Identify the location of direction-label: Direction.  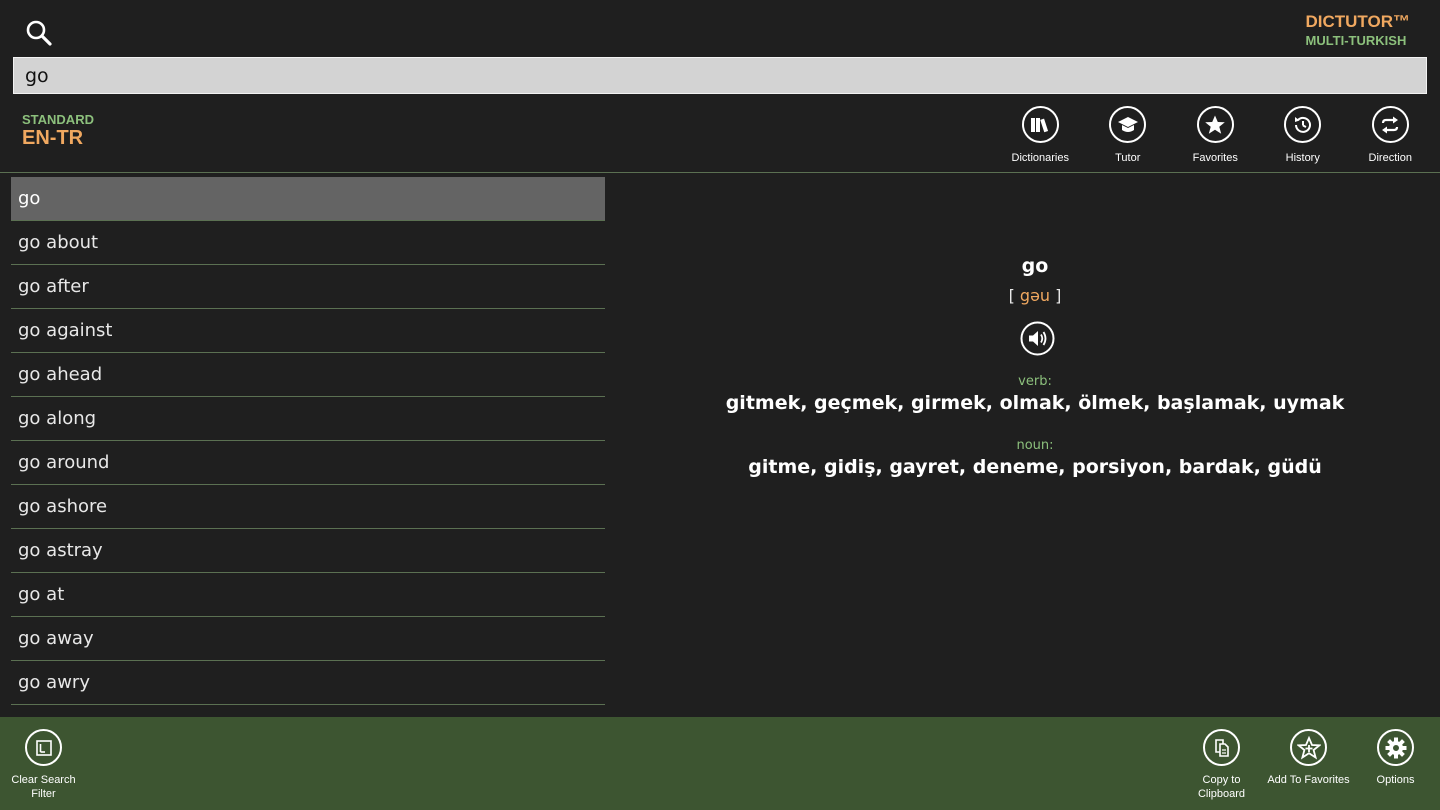
(1390, 158).